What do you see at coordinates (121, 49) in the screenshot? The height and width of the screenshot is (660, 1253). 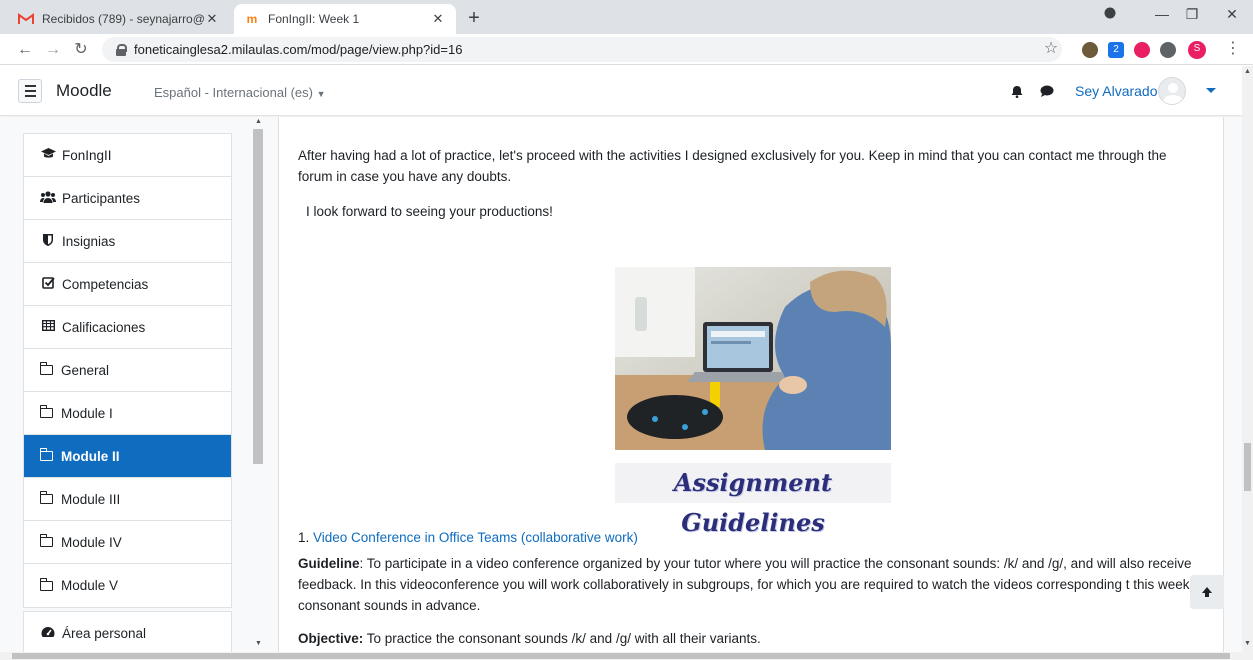 I see `lock-icon` at bounding box center [121, 49].